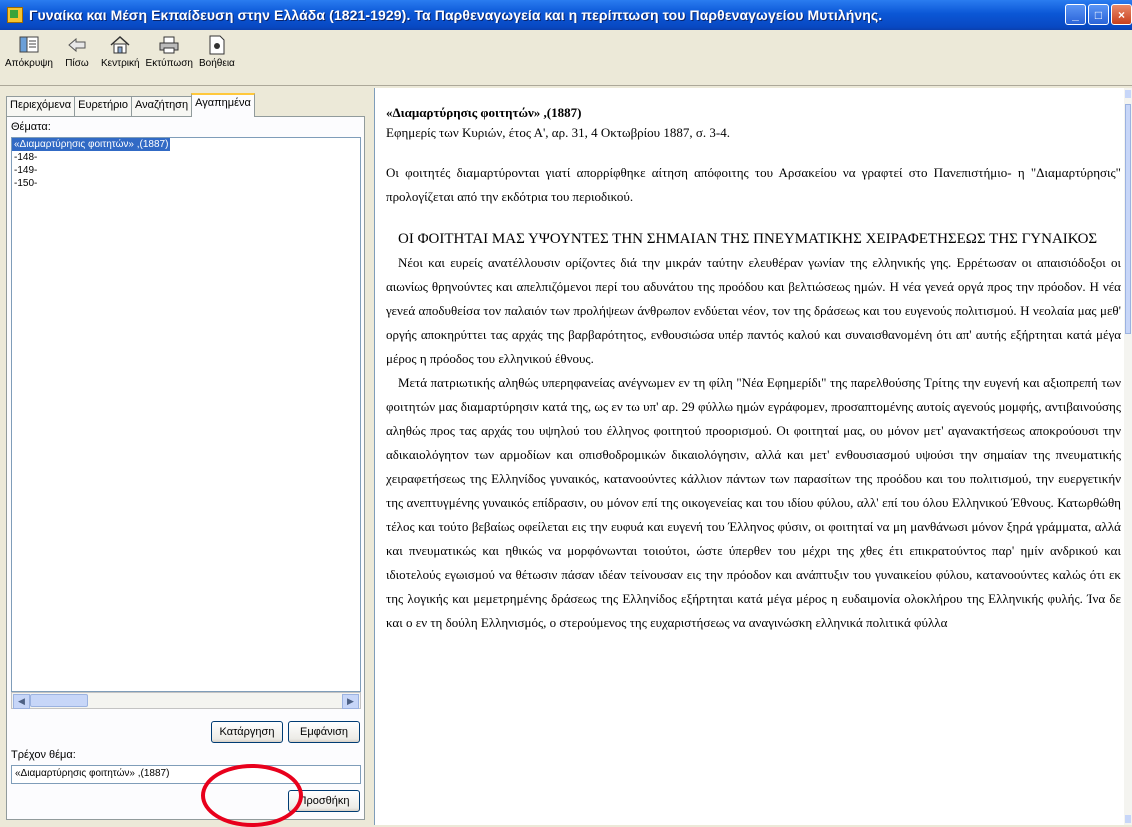  What do you see at coordinates (15, 15) in the screenshot?
I see `app-icon` at bounding box center [15, 15].